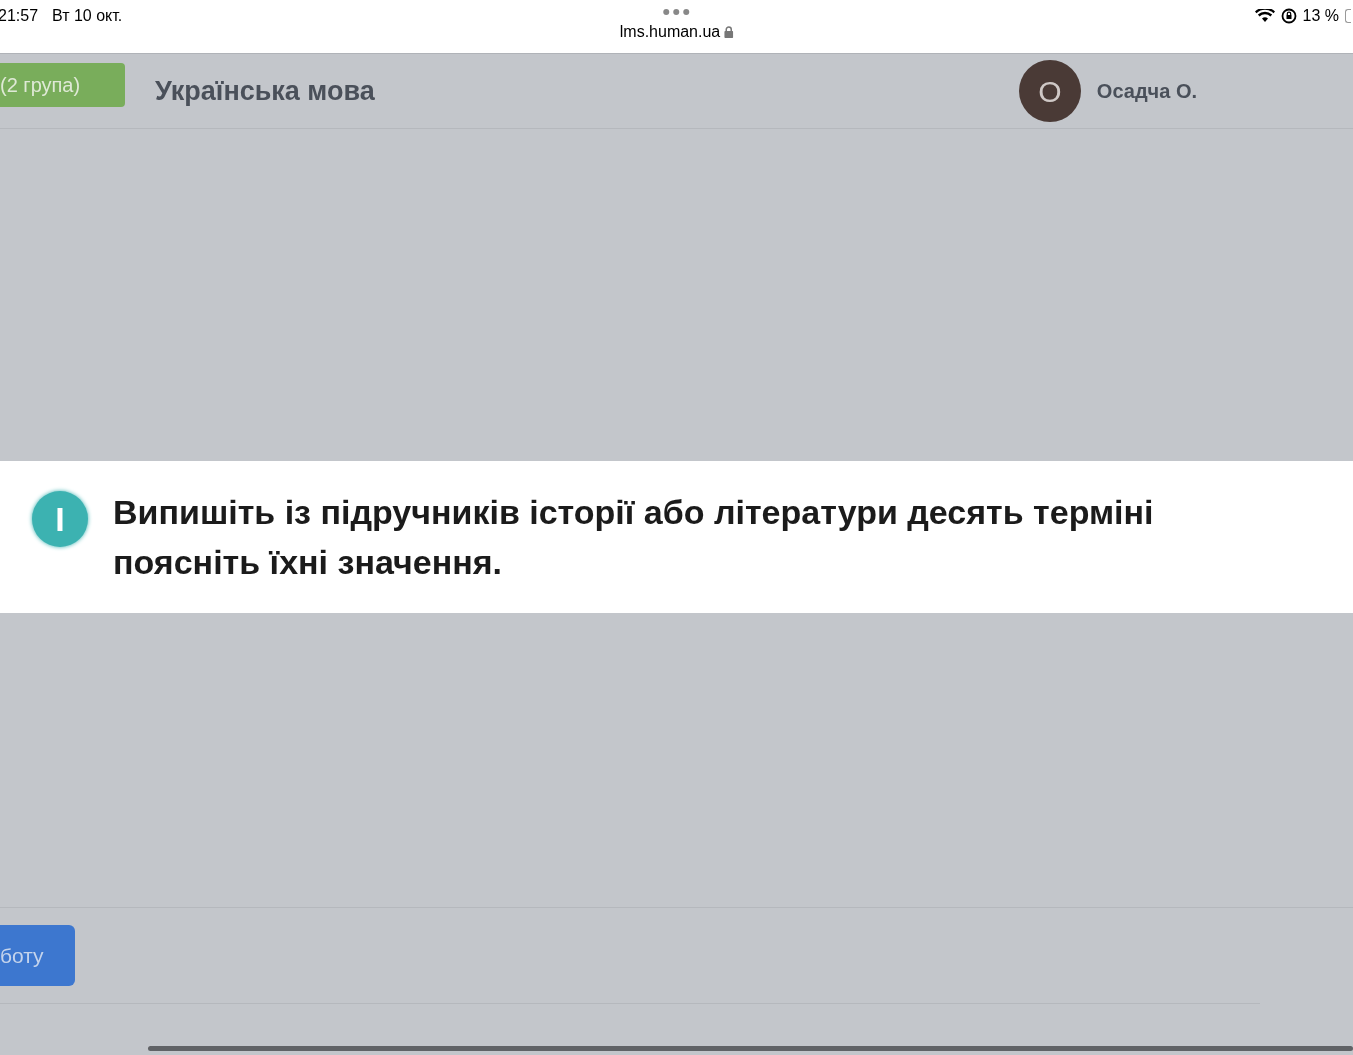  Describe the element at coordinates (87, 16) in the screenshot. I see `status-date: Вт 10 окт.` at that location.